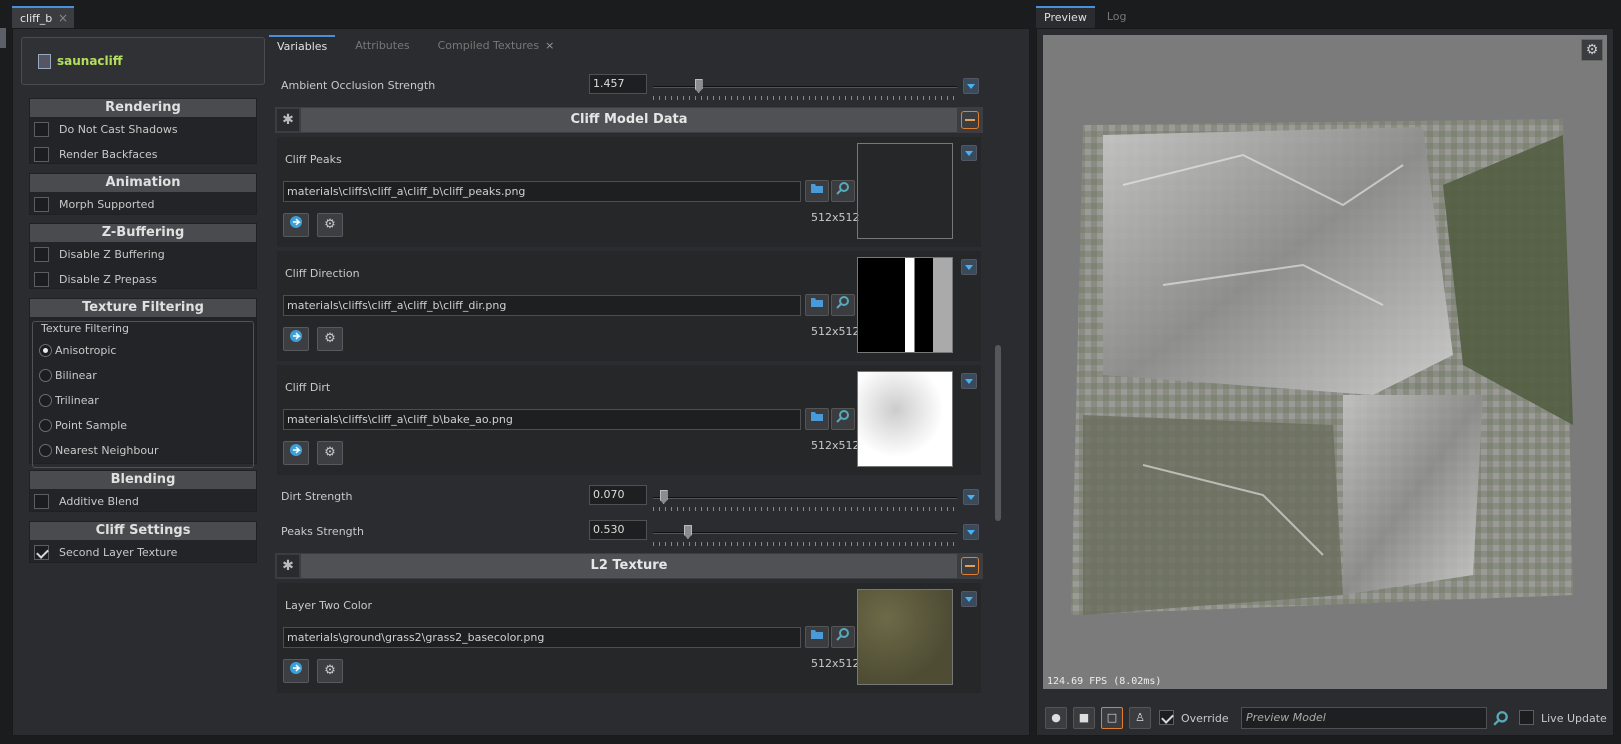 This screenshot has height=744, width=1621. Describe the element at coordinates (143, 204) in the screenshot. I see `checkbox-morph-supported: Morph Supported` at that location.